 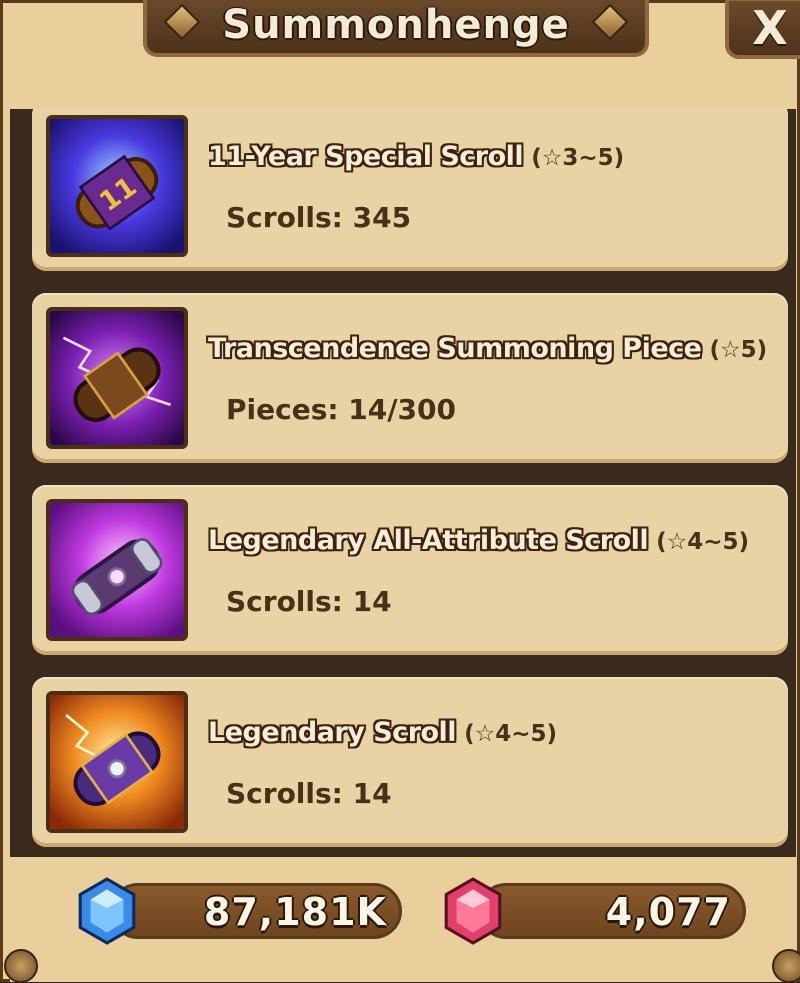 I want to click on item-name: Transcendence Summoning Piece, so click(x=455, y=348).